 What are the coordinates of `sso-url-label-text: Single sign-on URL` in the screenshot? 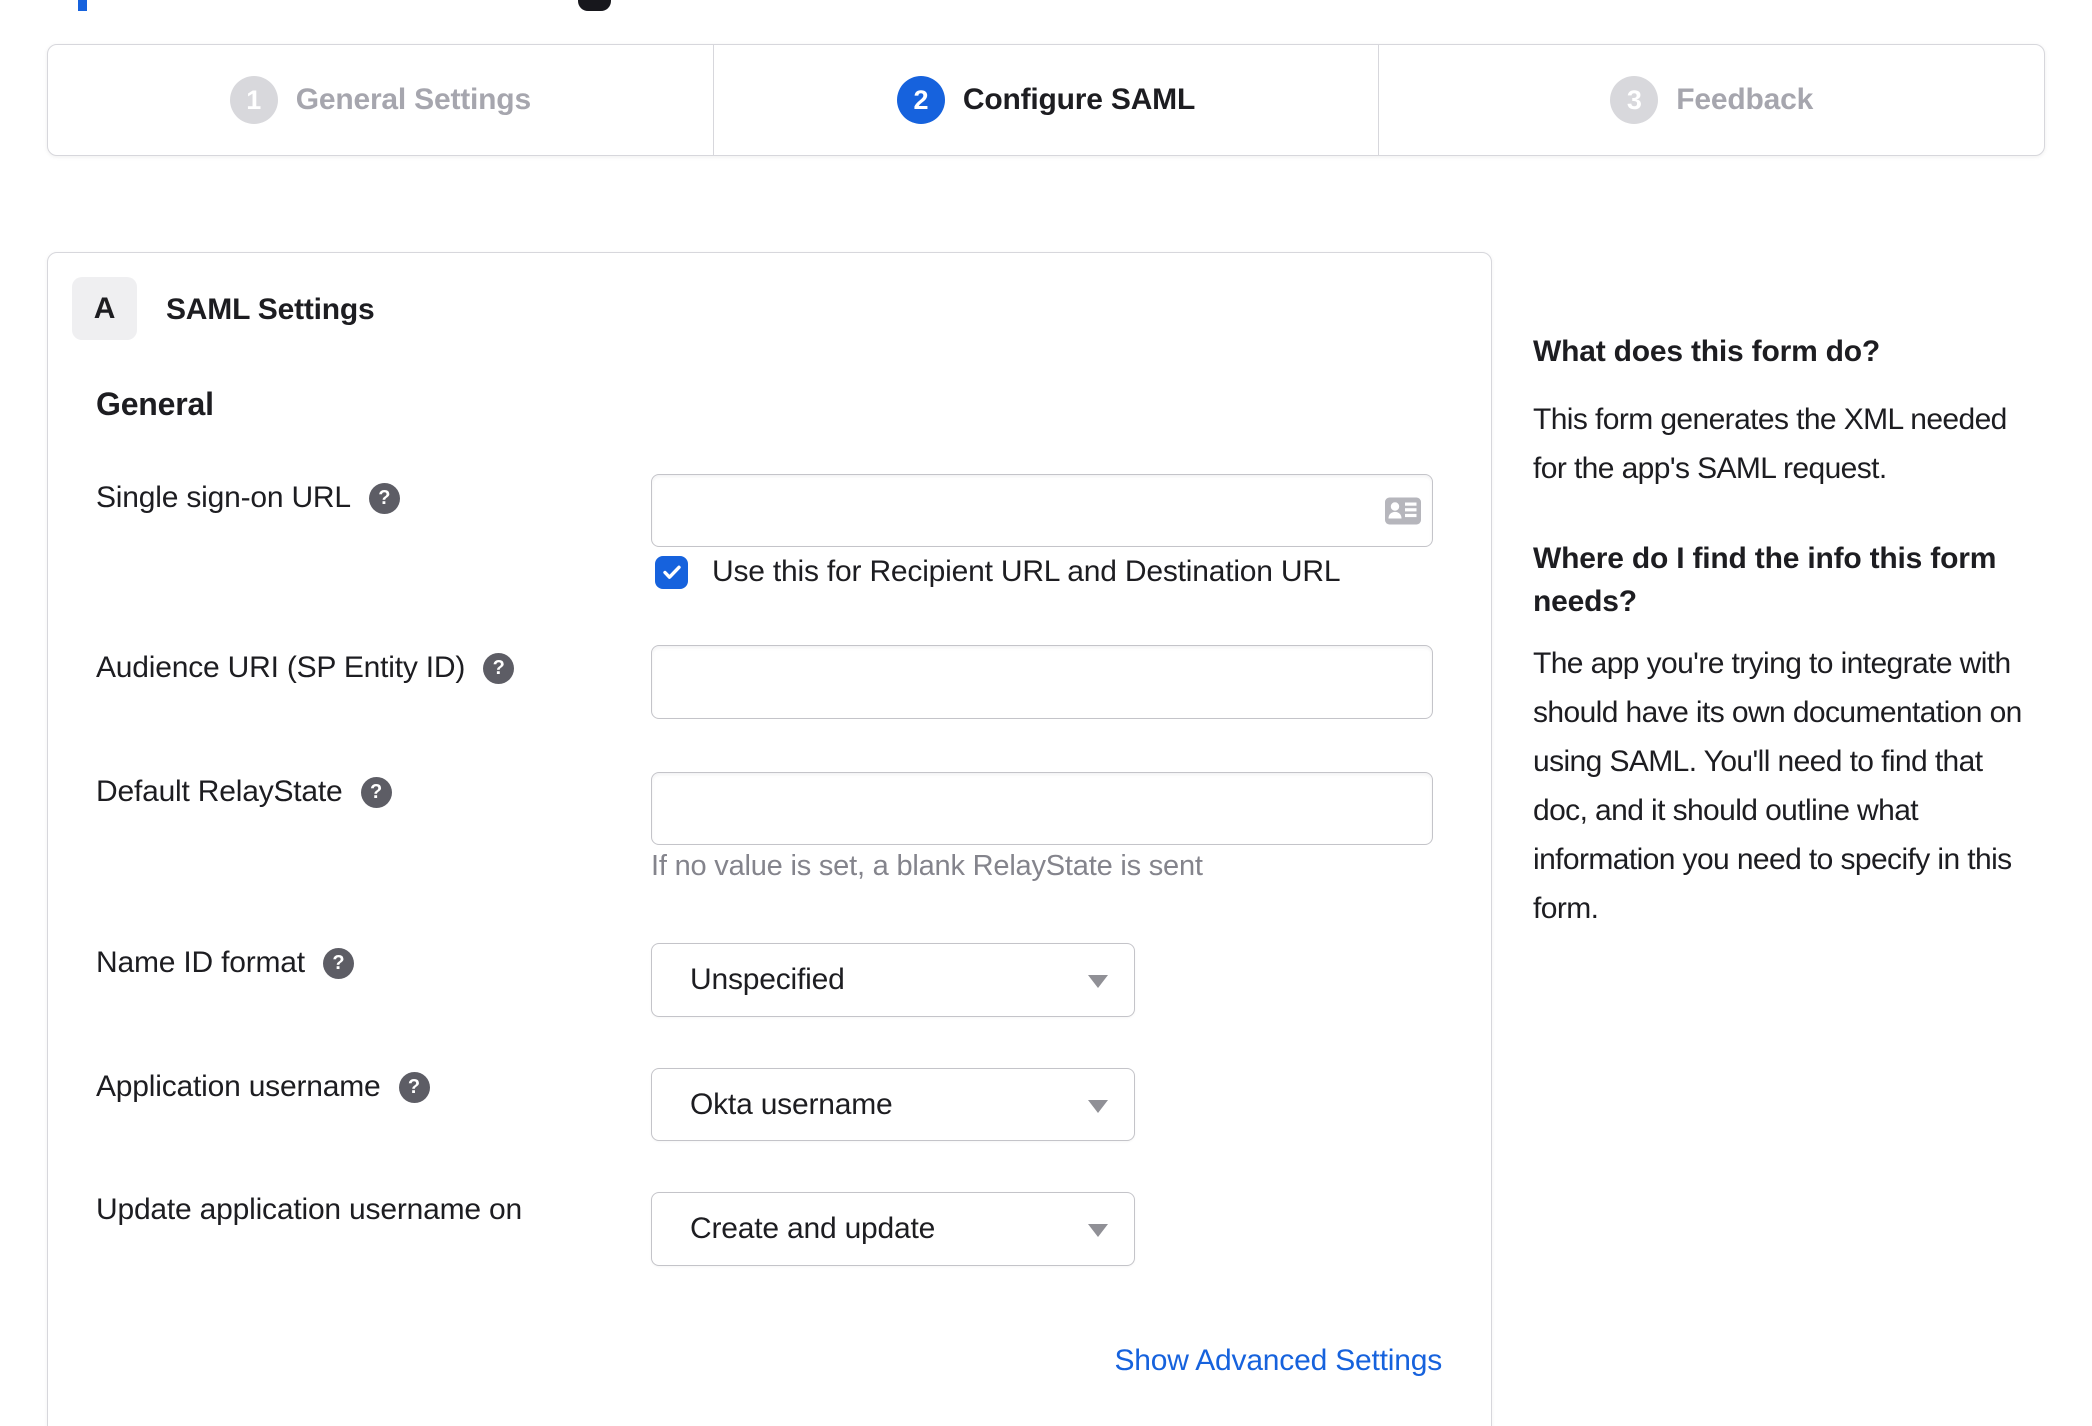 It's located at (223, 497).